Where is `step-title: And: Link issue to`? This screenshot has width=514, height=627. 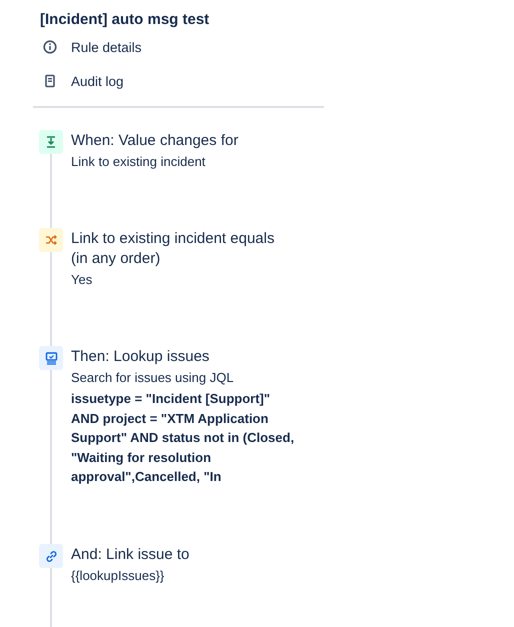
step-title: And: Link issue to is located at coordinates (130, 555).